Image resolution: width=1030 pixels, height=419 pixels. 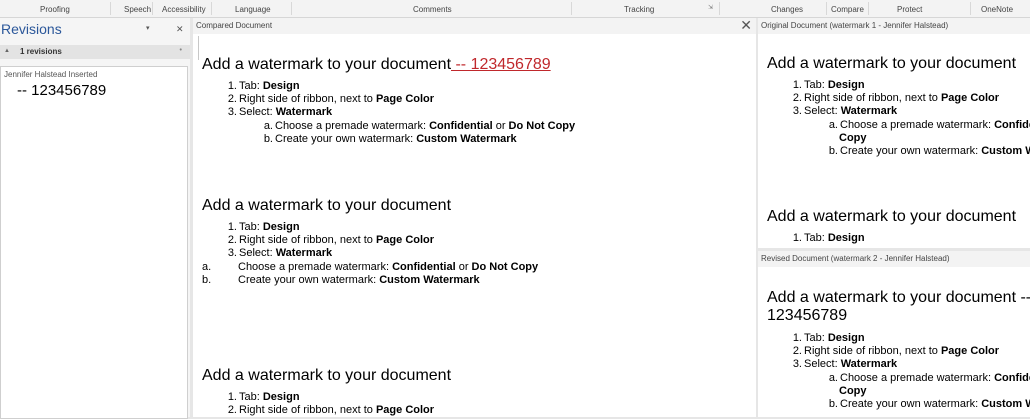 What do you see at coordinates (31, 29) in the screenshot?
I see `revisions-pane-title: Revisions` at bounding box center [31, 29].